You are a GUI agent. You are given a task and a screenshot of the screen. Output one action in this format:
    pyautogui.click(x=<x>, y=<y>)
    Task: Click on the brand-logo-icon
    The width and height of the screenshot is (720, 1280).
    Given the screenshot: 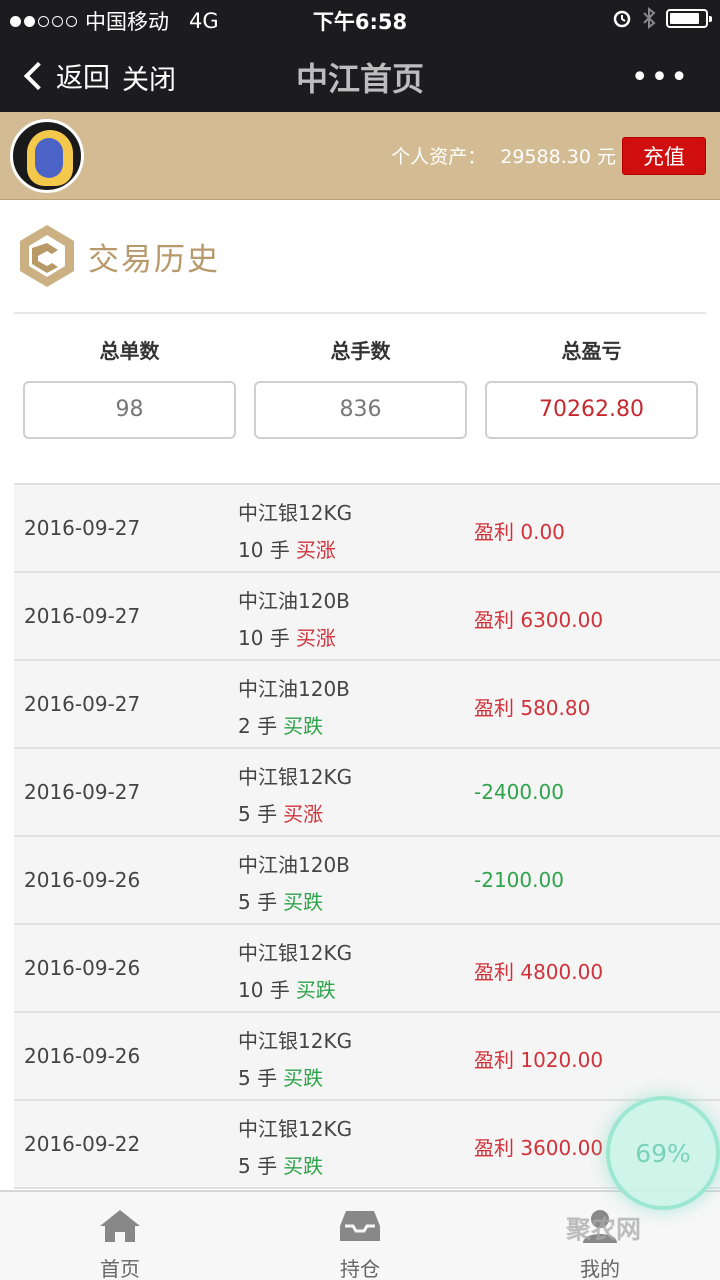 What is the action you would take?
    pyautogui.click(x=47, y=256)
    